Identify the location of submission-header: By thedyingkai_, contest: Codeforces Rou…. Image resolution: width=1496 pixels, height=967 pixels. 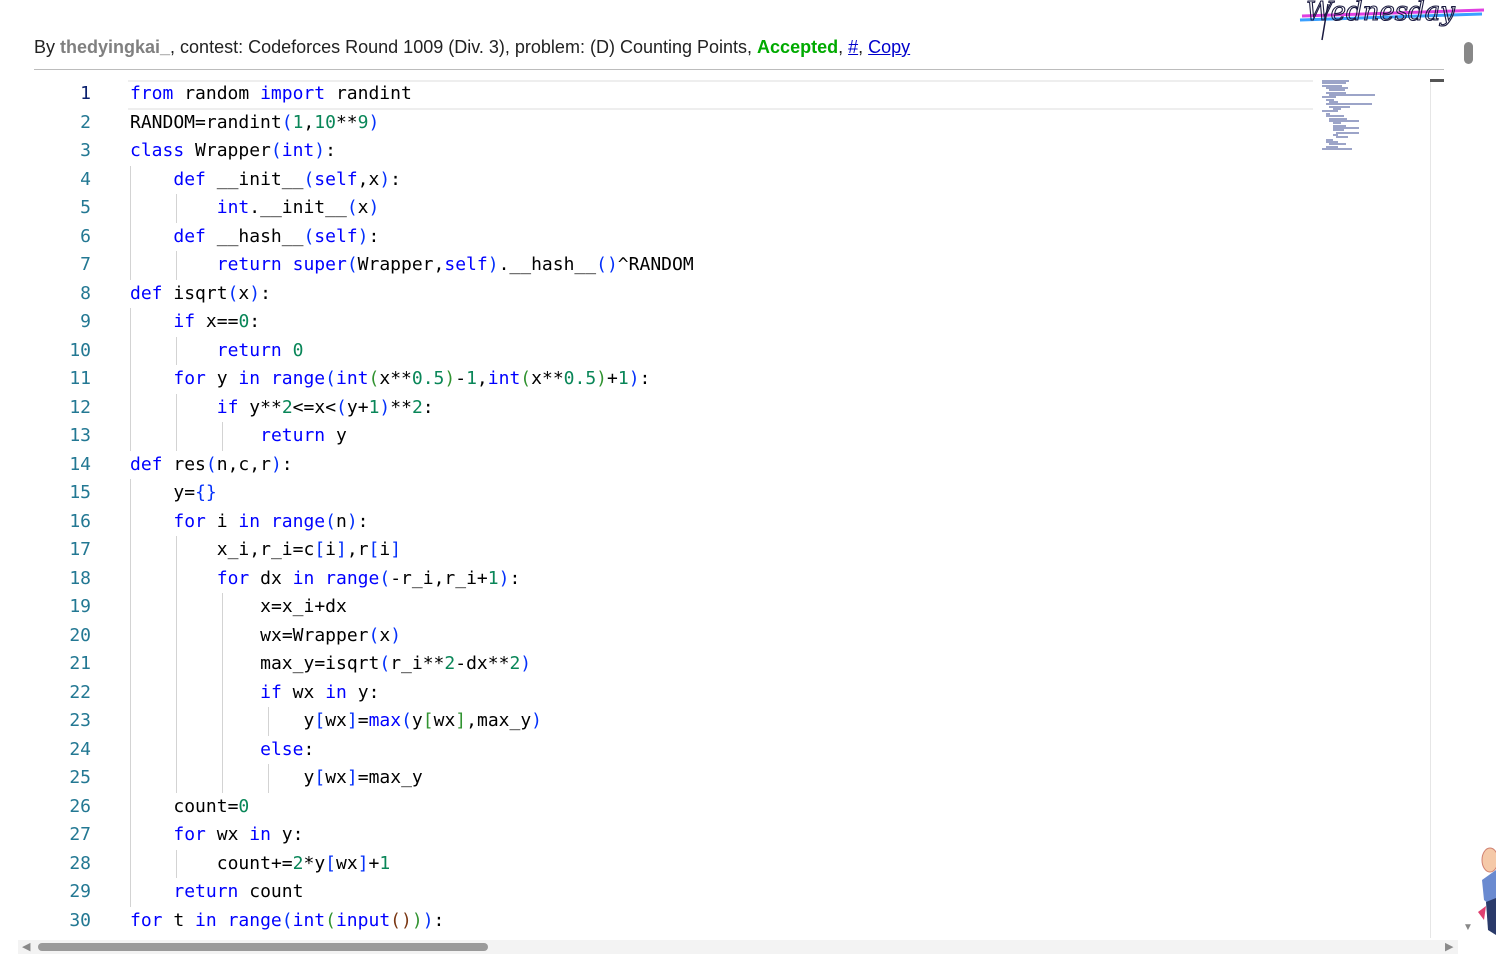
(472, 47).